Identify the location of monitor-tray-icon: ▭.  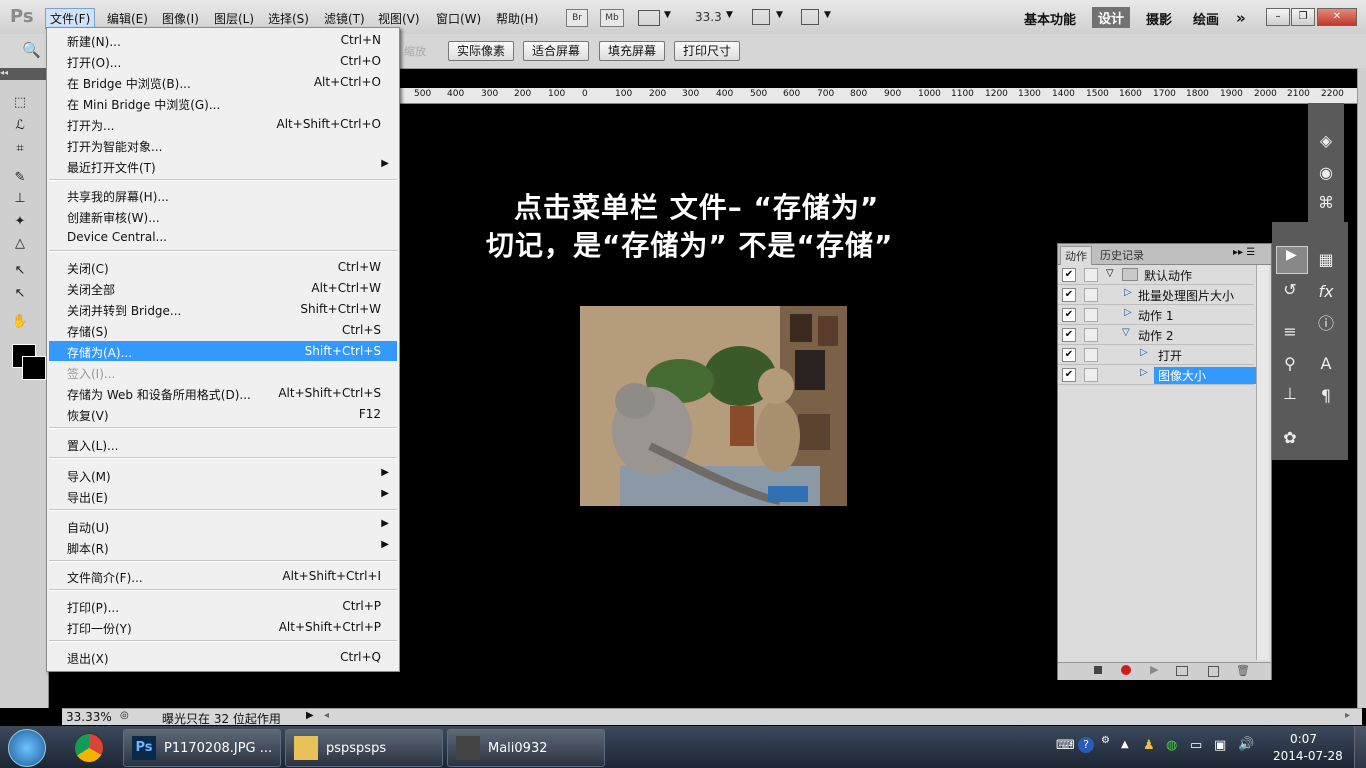
(1196, 745).